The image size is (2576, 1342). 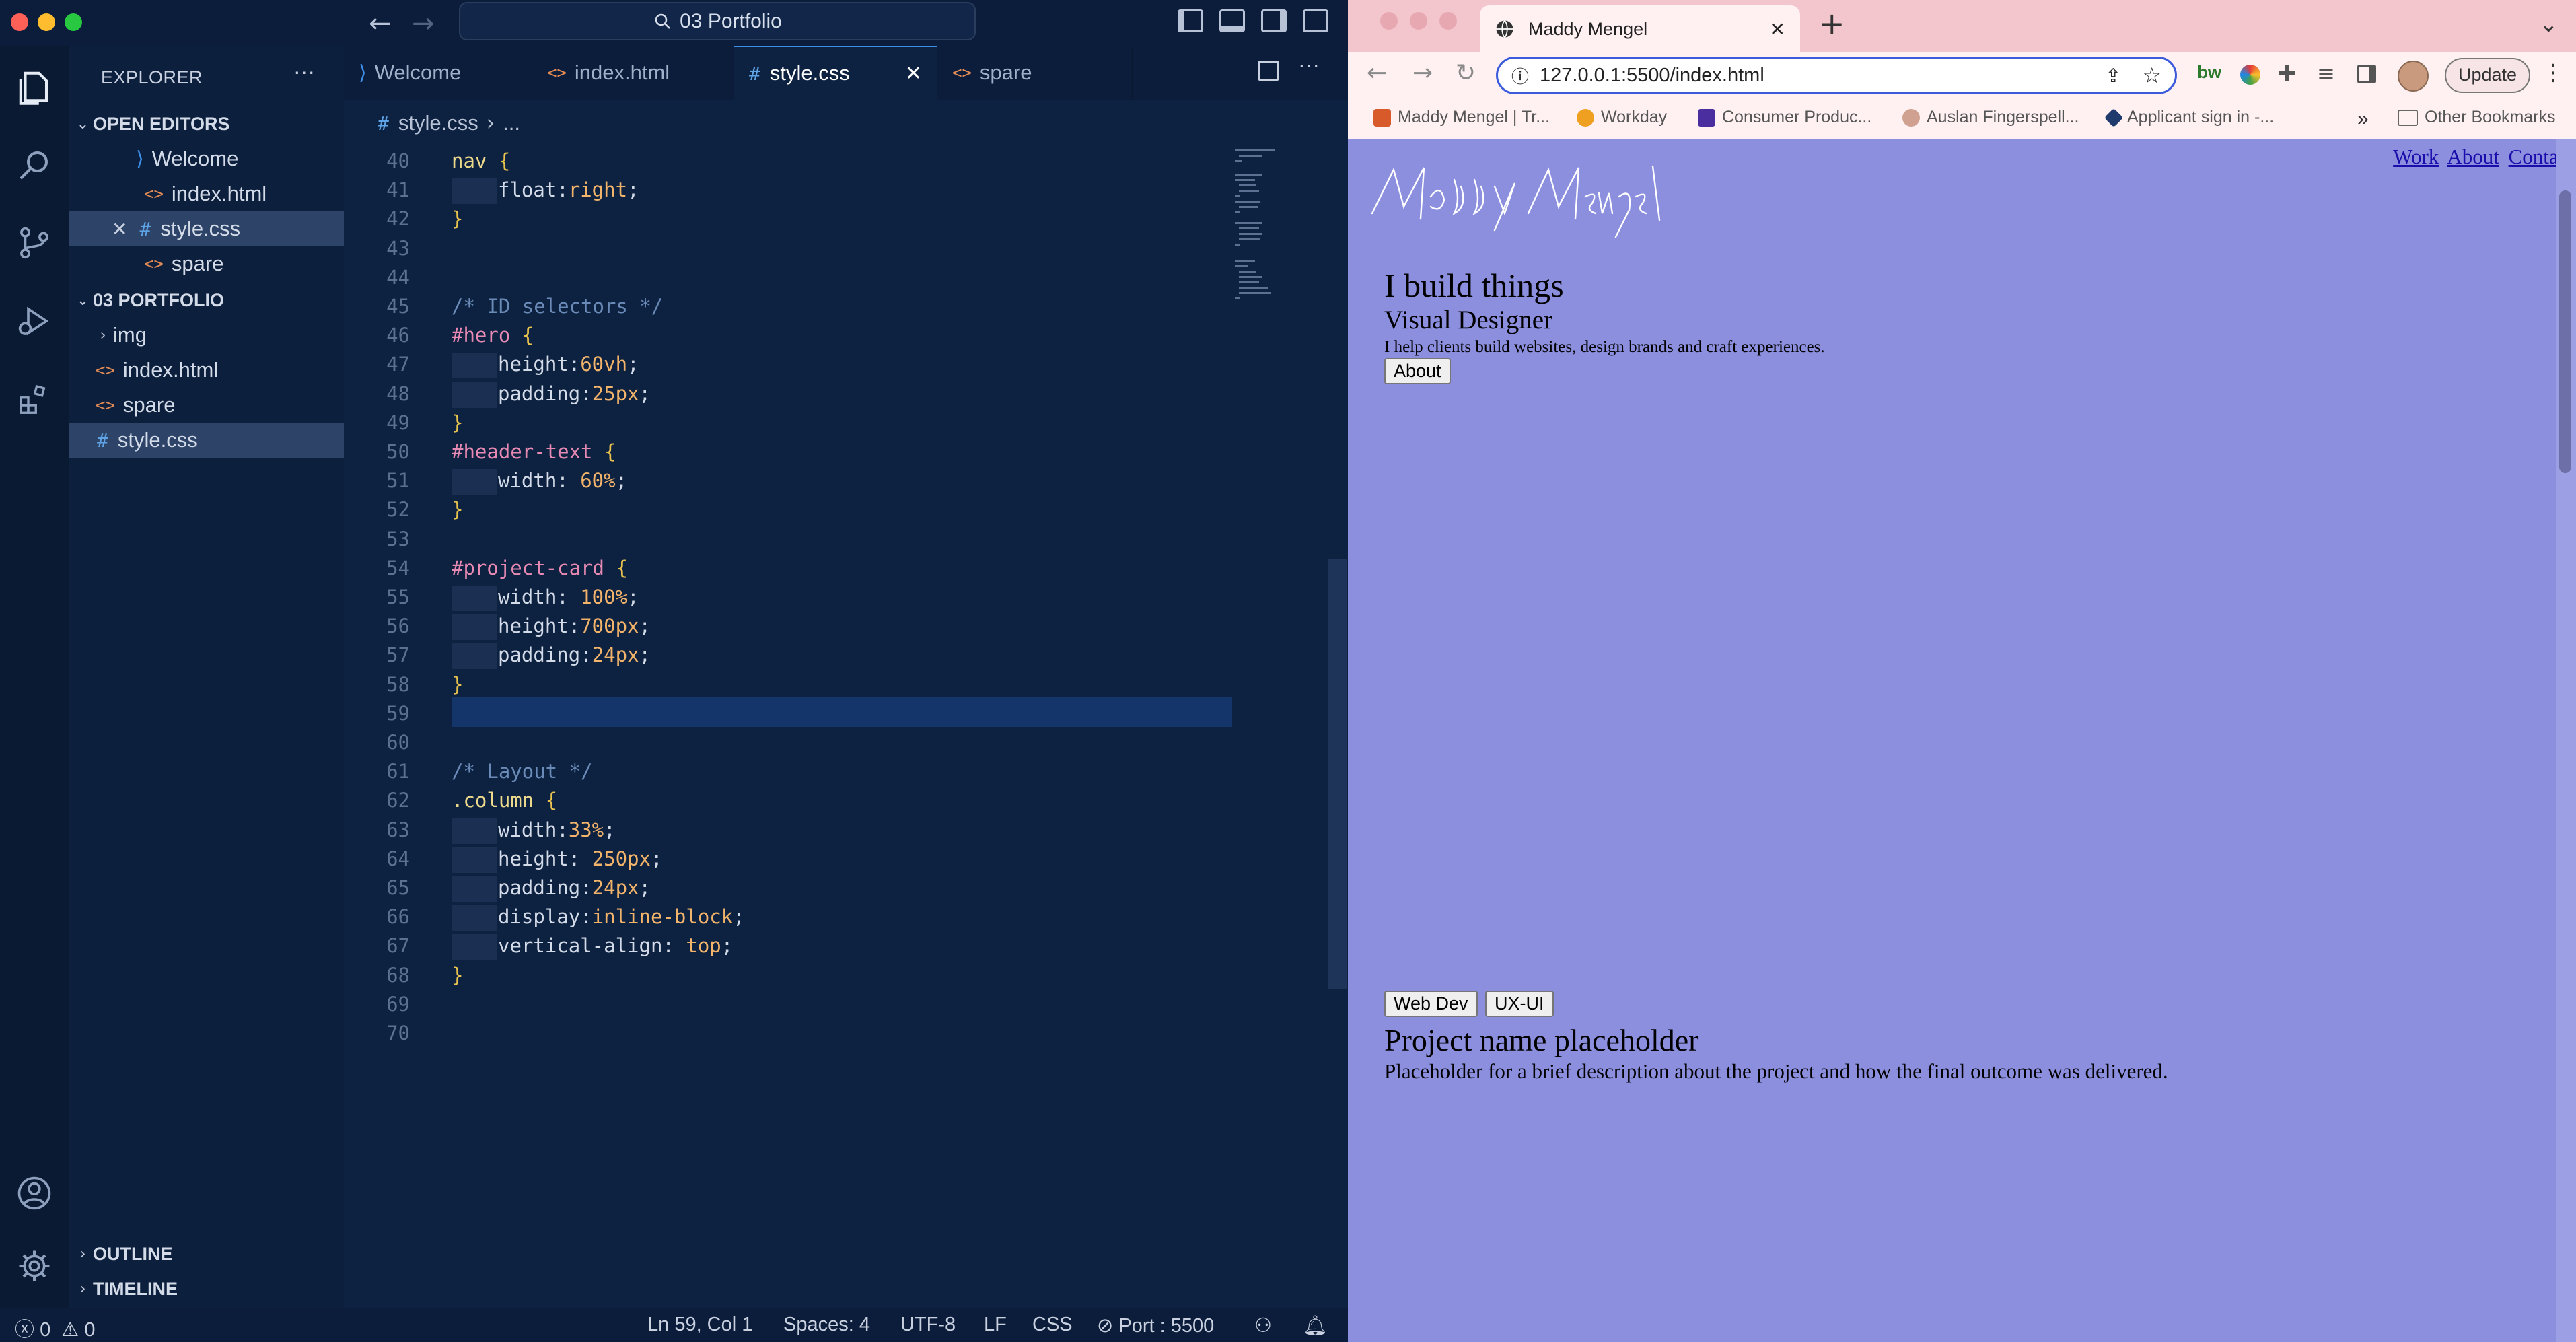 I want to click on open-editor-spare: <> spare, so click(x=206, y=263).